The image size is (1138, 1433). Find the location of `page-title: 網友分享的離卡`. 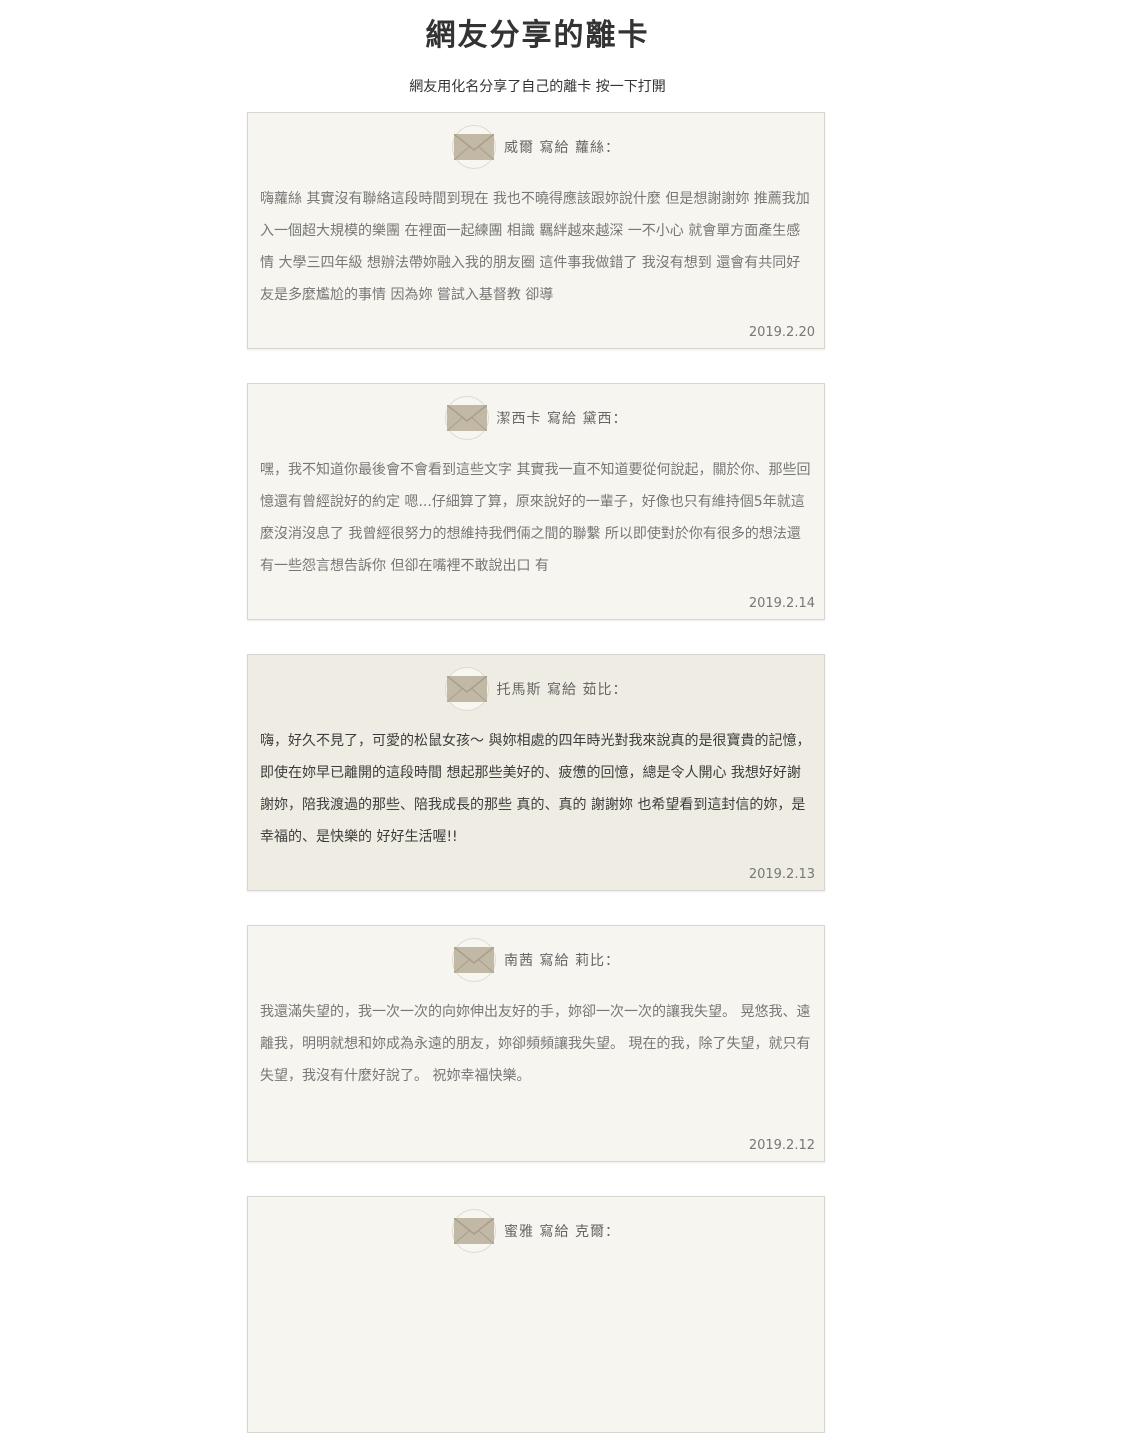

page-title: 網友分享的離卡 is located at coordinates (537, 35).